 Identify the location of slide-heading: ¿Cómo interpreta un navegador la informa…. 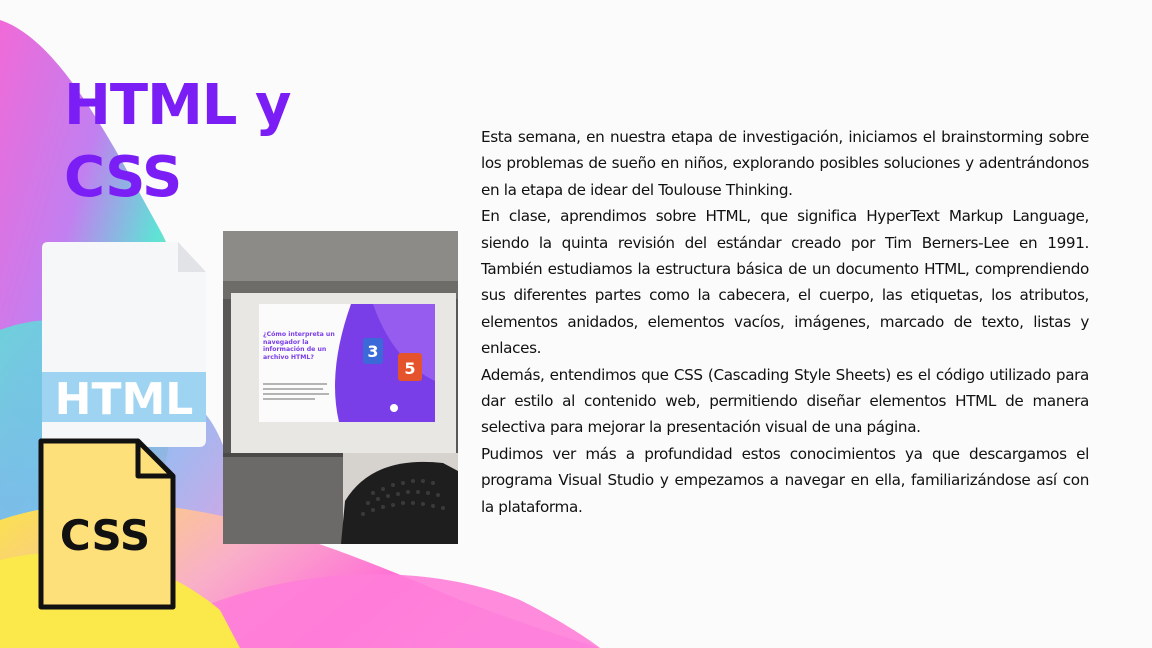
(299, 346).